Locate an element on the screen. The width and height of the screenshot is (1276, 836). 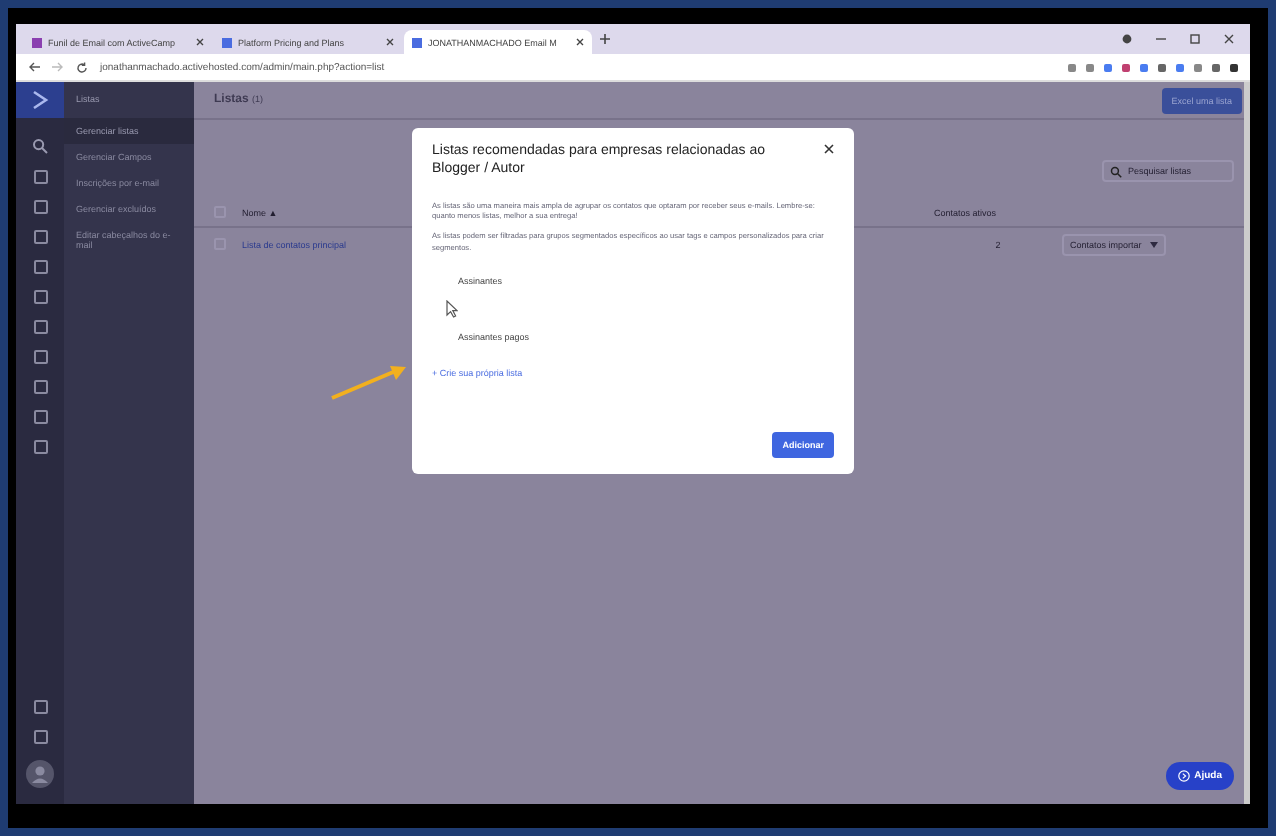
back-icon is located at coordinates (34, 67).